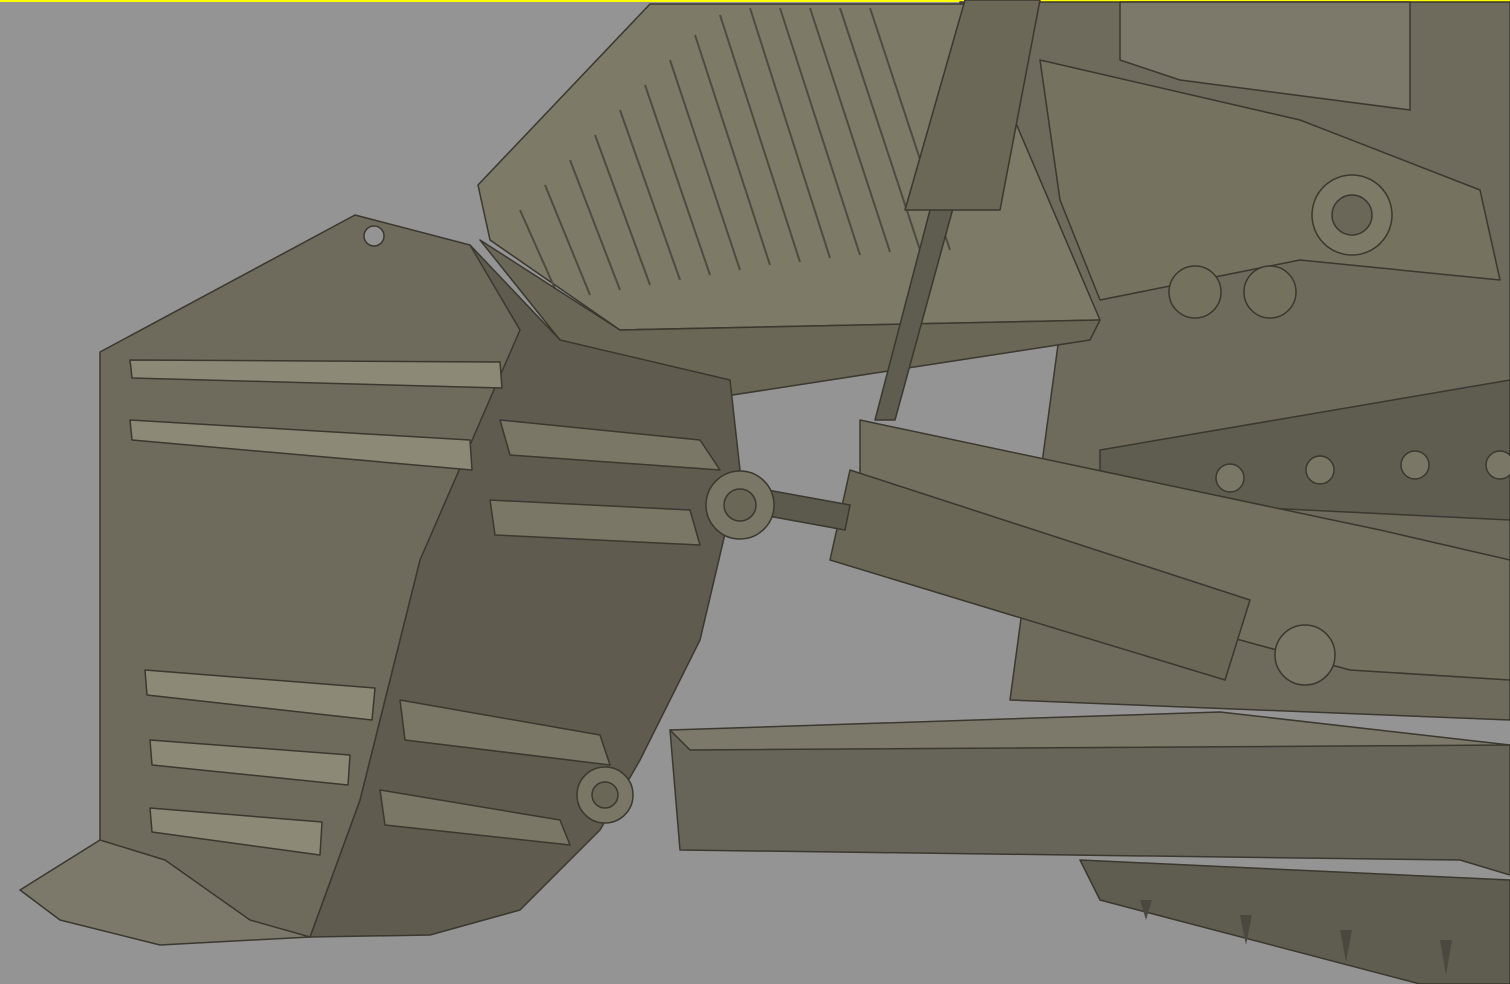 This screenshot has width=1510, height=984. What do you see at coordinates (1089, 802) in the screenshot?
I see `lower-push-arm` at bounding box center [1089, 802].